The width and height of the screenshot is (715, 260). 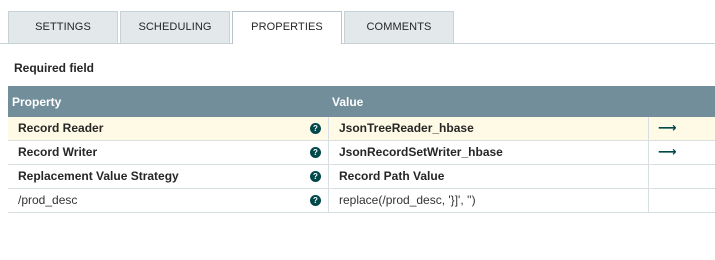 I want to click on property-value: replace(/prod_desc, '}]', ''), so click(x=489, y=200).